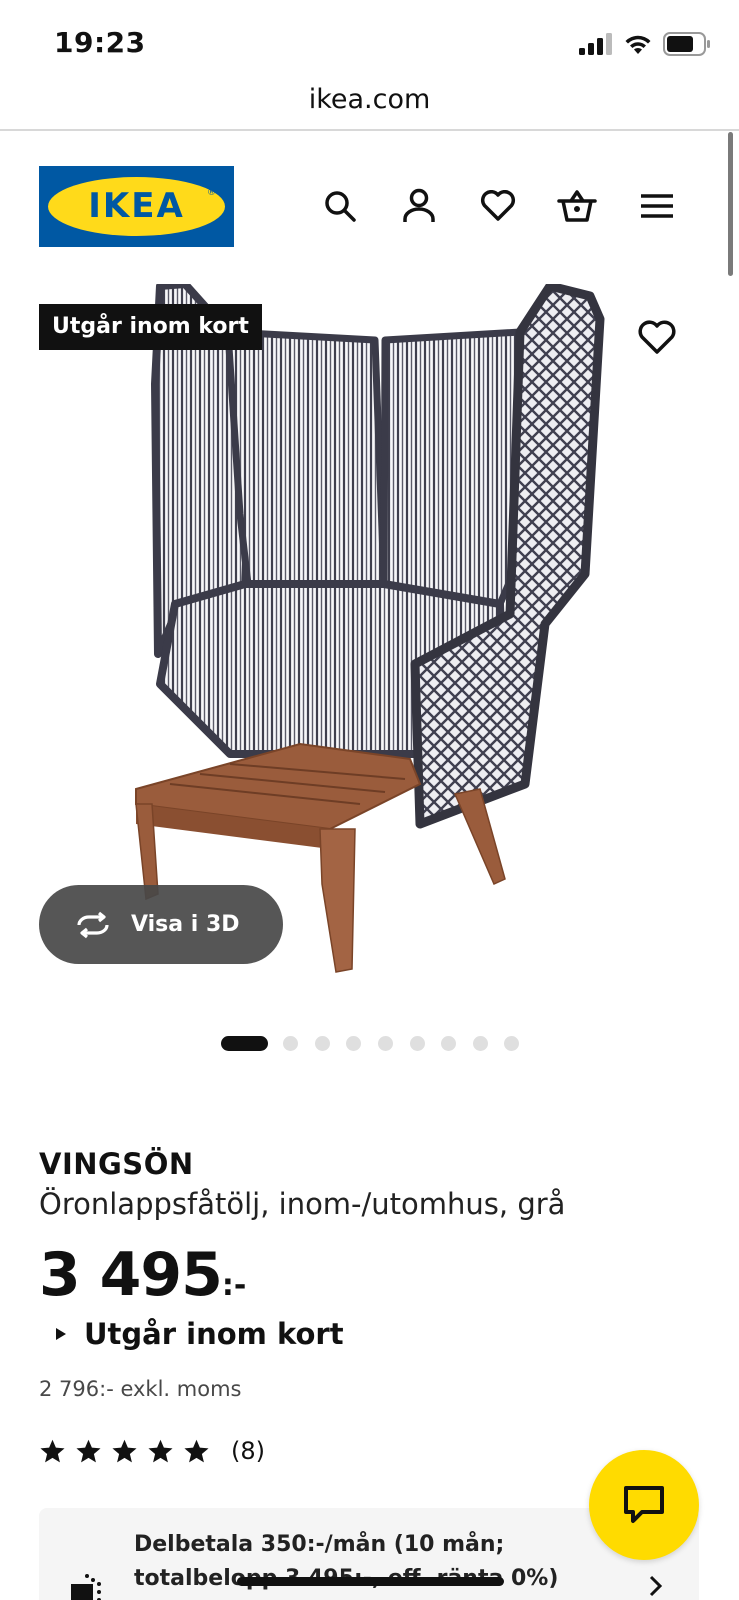  Describe the element at coordinates (211, 193) in the screenshot. I see `registered-mark: ®` at that location.